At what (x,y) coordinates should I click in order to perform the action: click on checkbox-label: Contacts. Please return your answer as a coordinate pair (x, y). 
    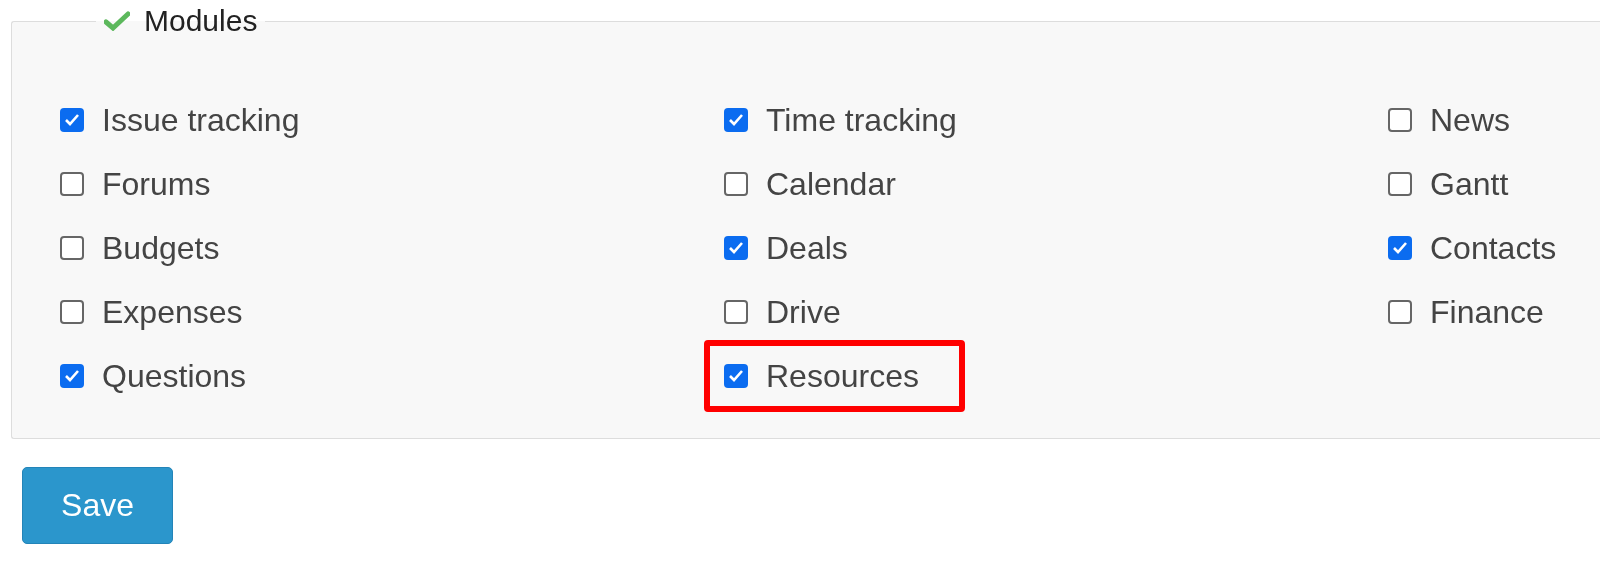
    Looking at the image, I should click on (1493, 248).